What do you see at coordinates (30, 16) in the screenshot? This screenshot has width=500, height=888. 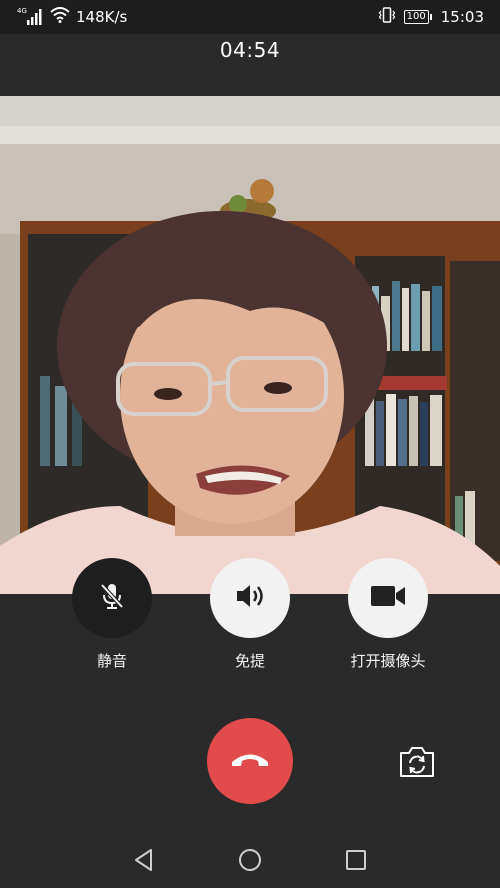 I see `cellular-signal-icon: 4G` at bounding box center [30, 16].